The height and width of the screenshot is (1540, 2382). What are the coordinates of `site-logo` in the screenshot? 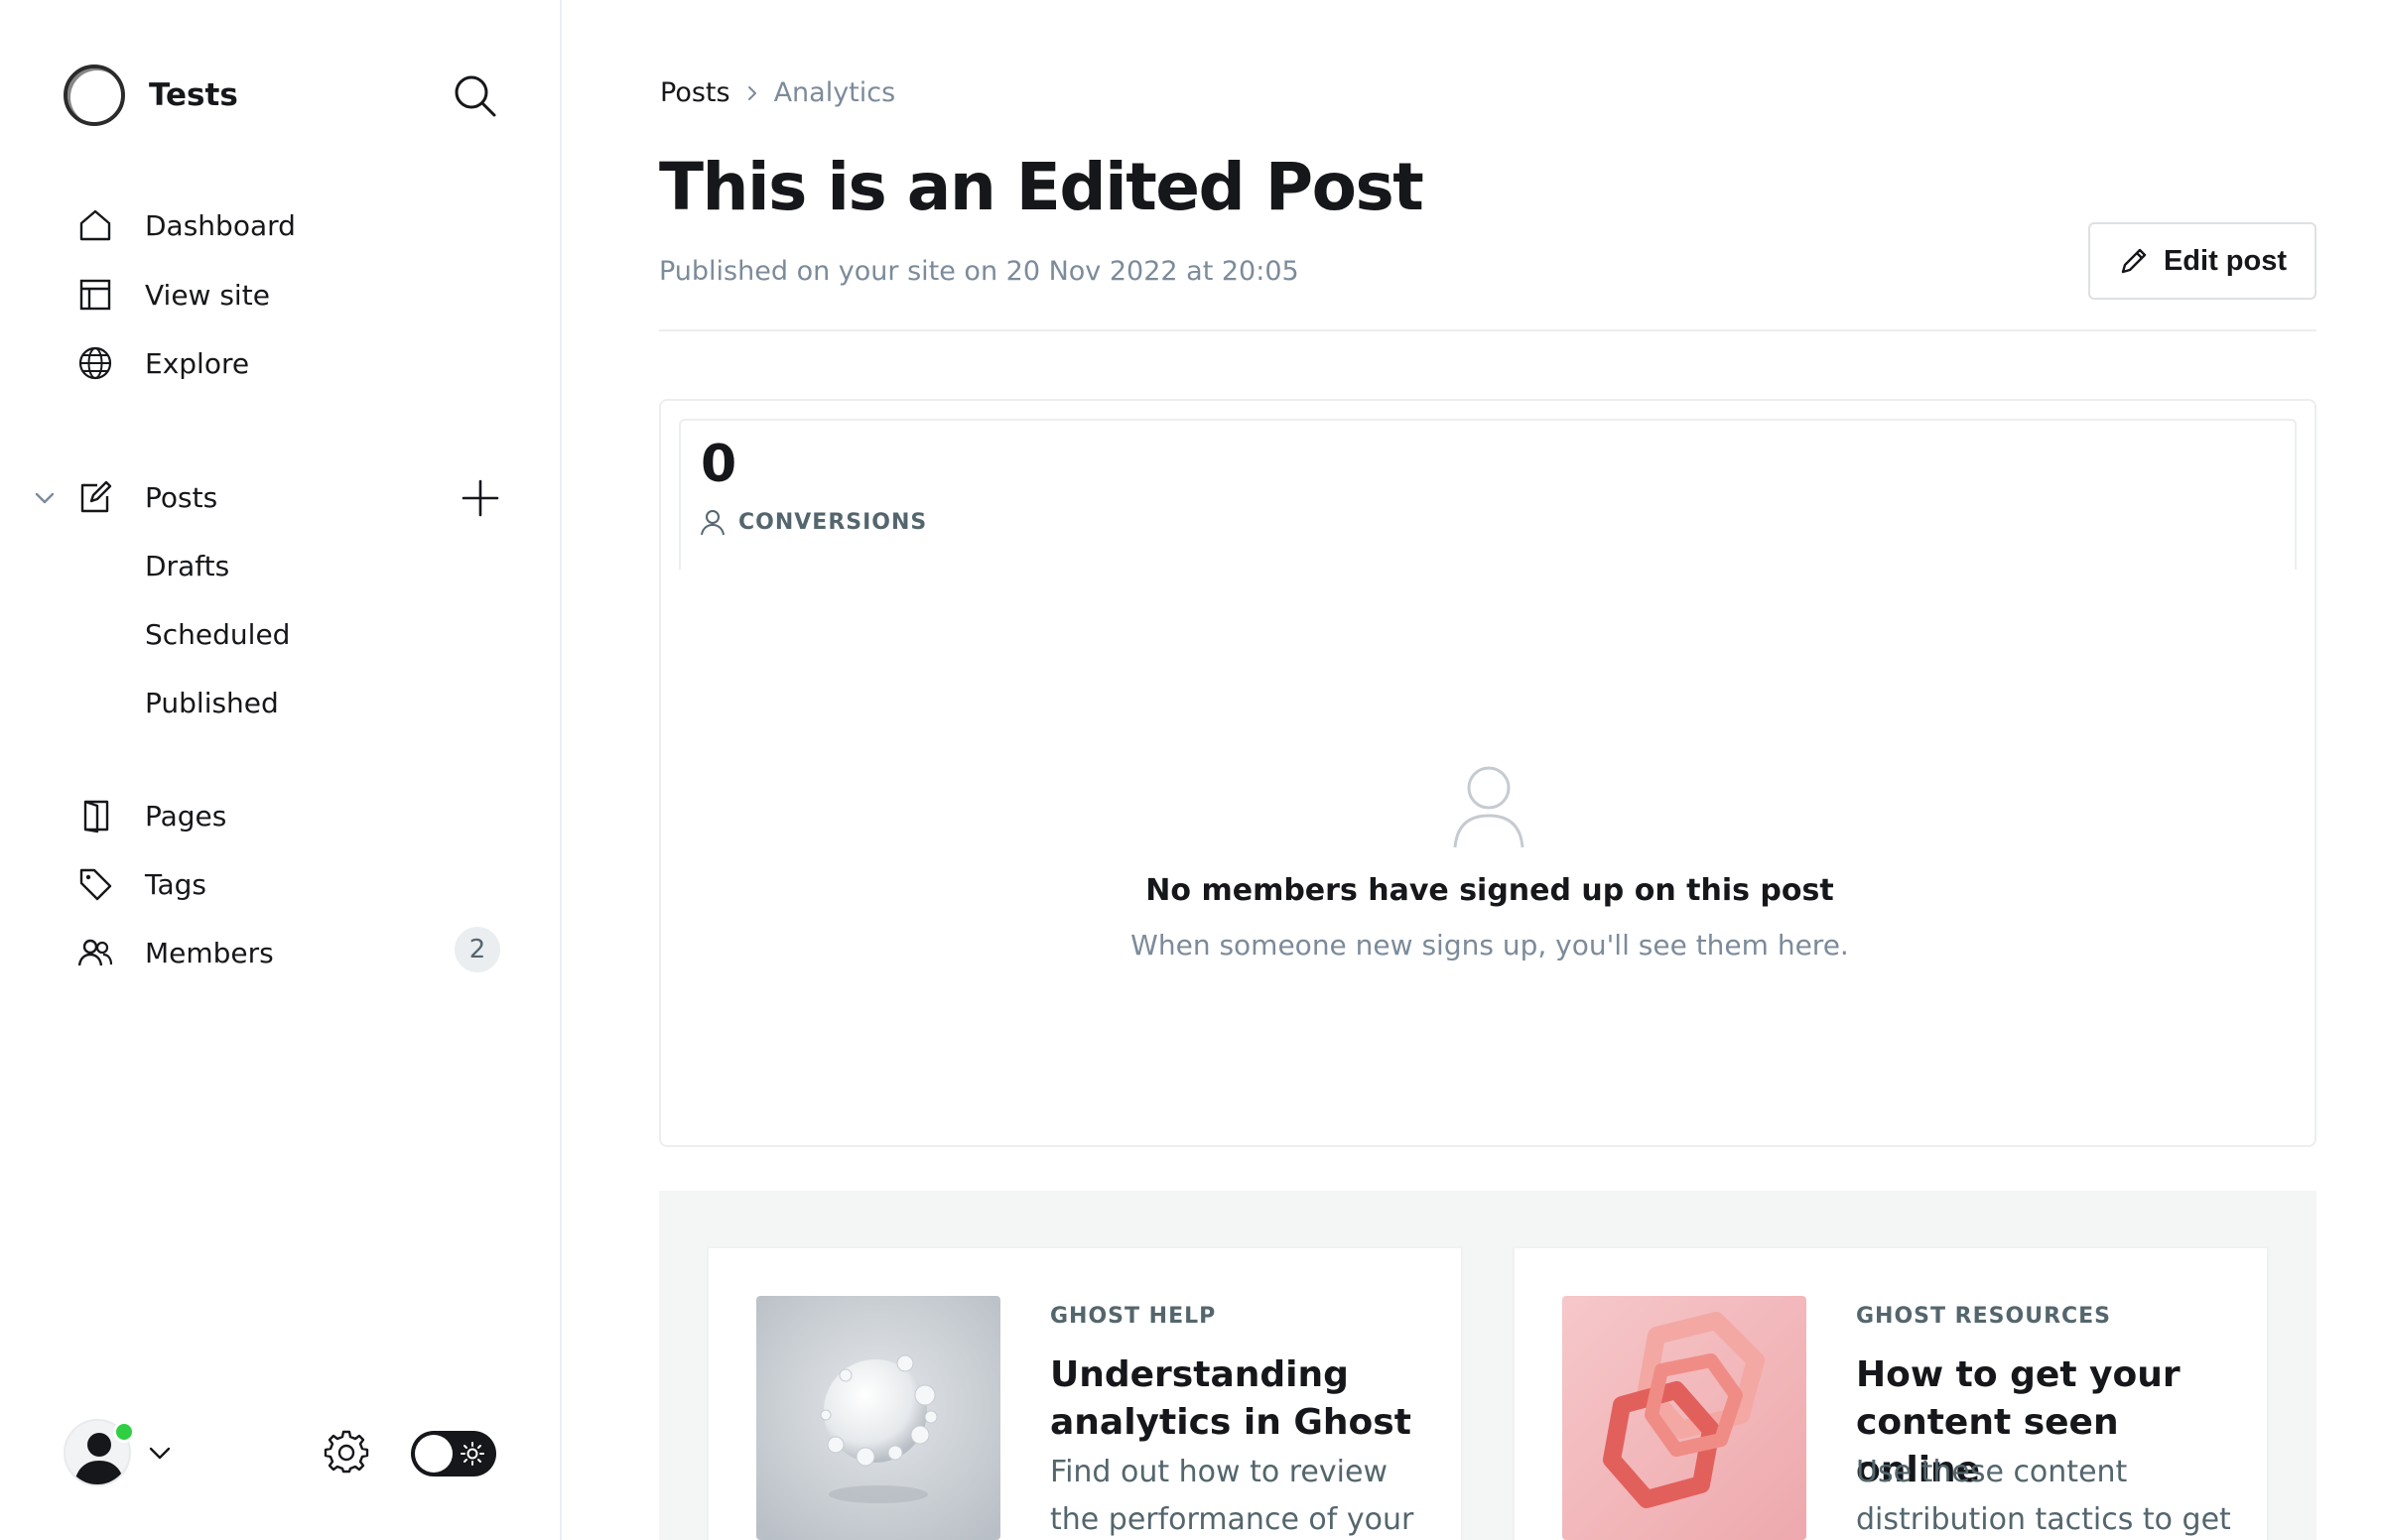 It's located at (94, 95).